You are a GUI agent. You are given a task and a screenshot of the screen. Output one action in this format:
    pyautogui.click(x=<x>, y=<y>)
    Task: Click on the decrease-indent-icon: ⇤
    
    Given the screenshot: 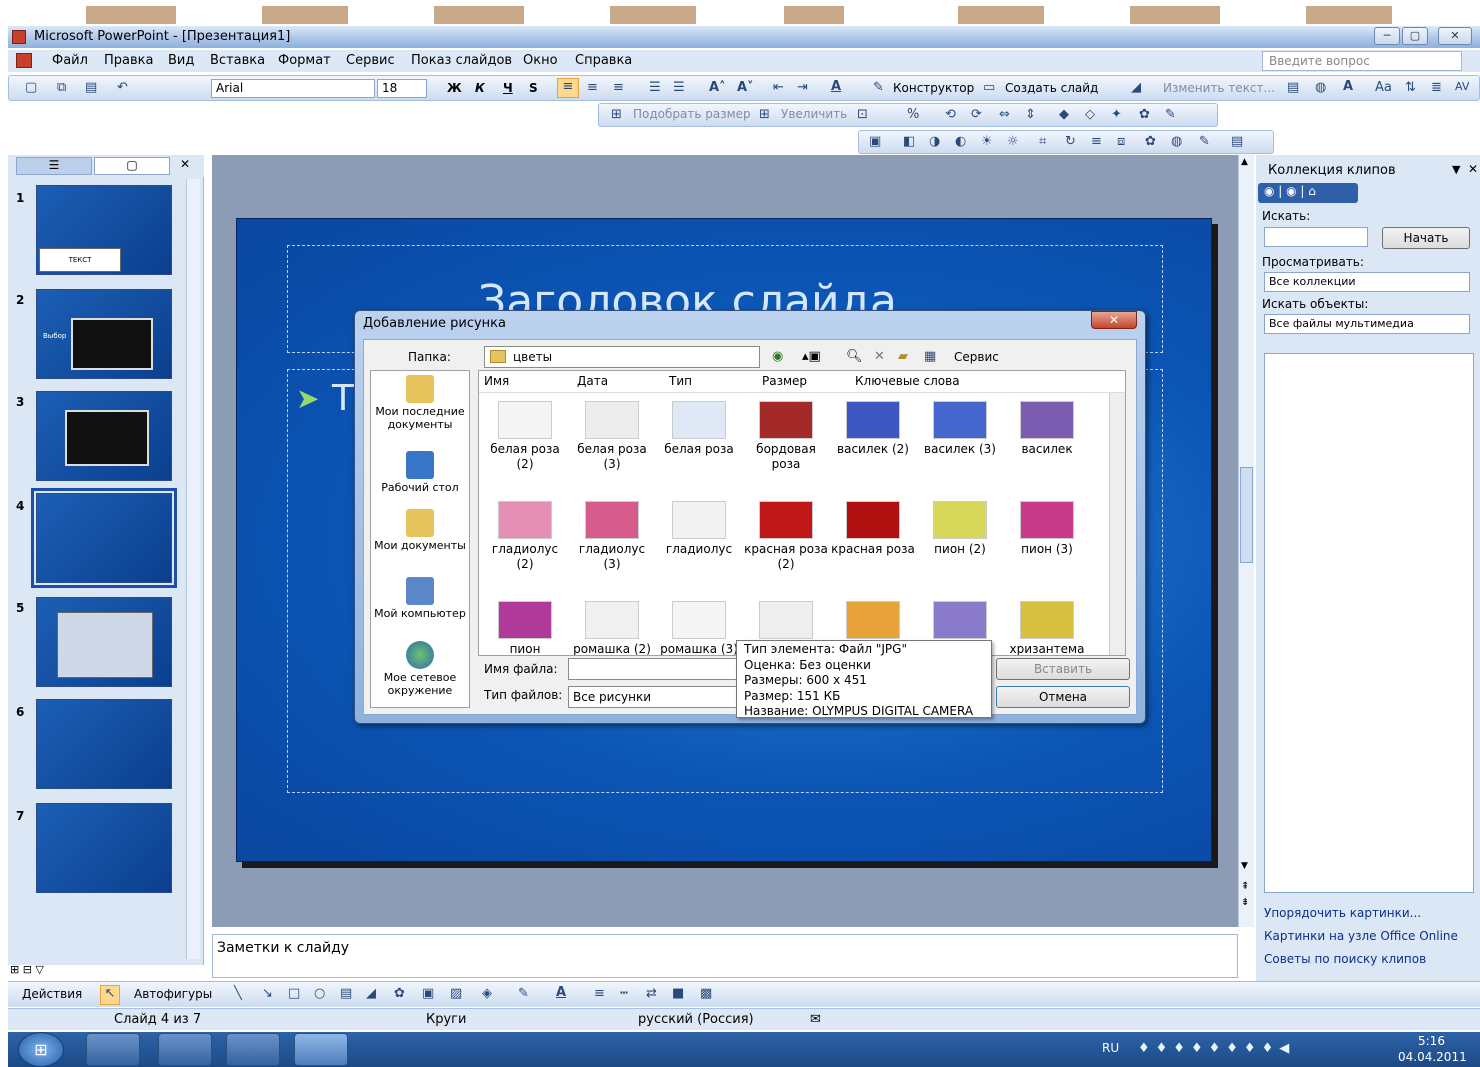 What is the action you would take?
    pyautogui.click(x=778, y=87)
    